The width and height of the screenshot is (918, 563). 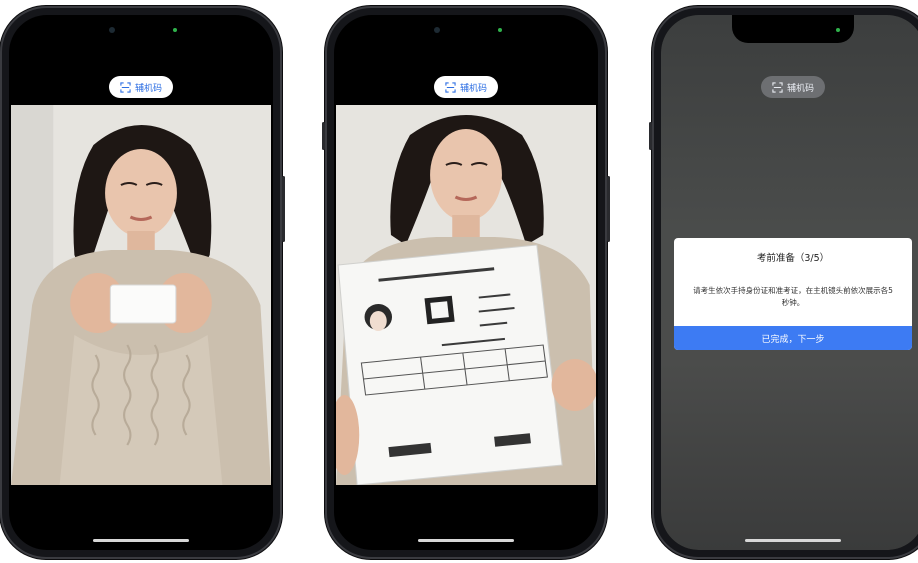 What do you see at coordinates (793, 29) in the screenshot?
I see `notch` at bounding box center [793, 29].